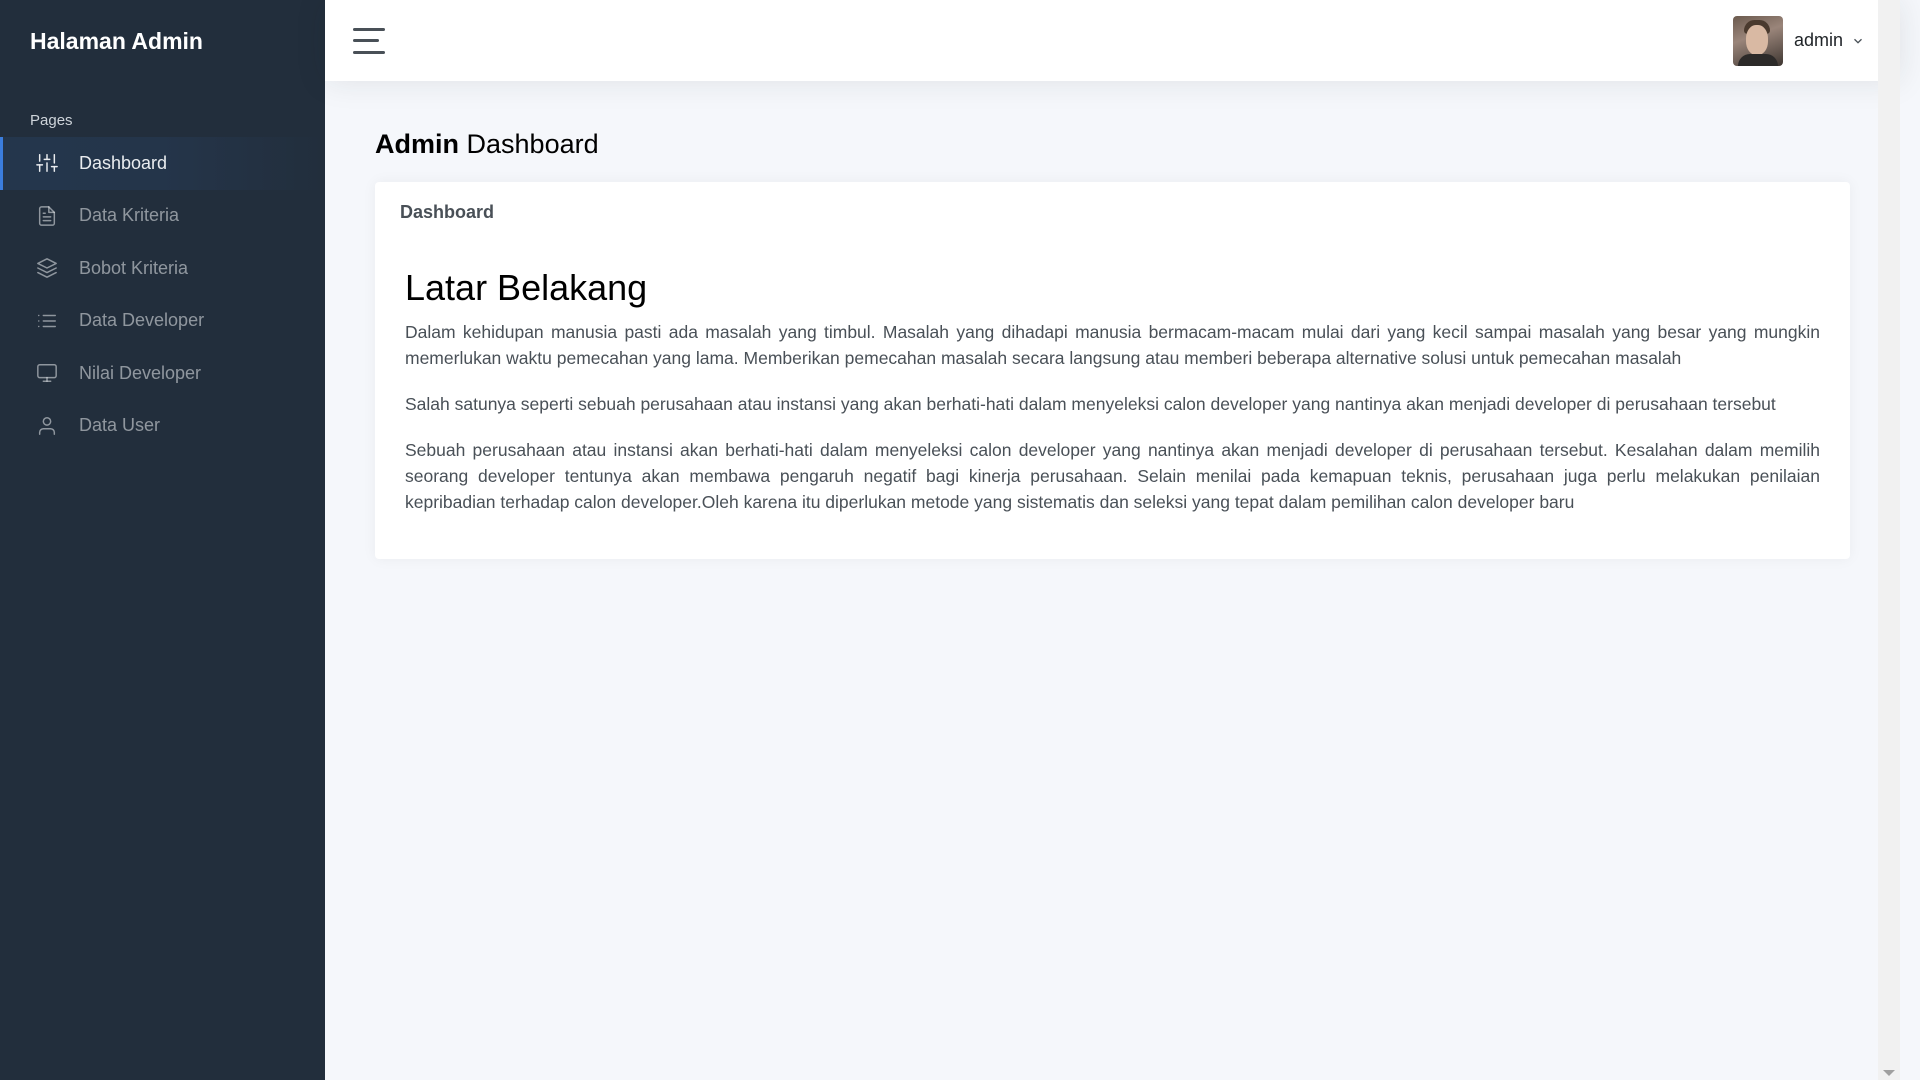  What do you see at coordinates (47, 321) in the screenshot?
I see `list-icon` at bounding box center [47, 321].